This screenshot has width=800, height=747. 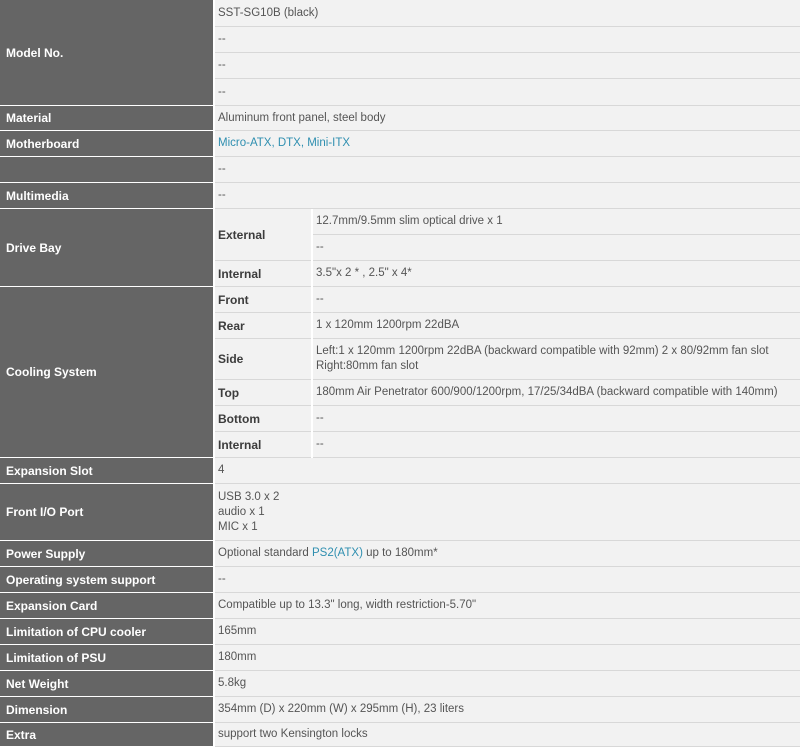 What do you see at coordinates (106, 684) in the screenshot?
I see `spec-label-net-weight: Net Weight` at bounding box center [106, 684].